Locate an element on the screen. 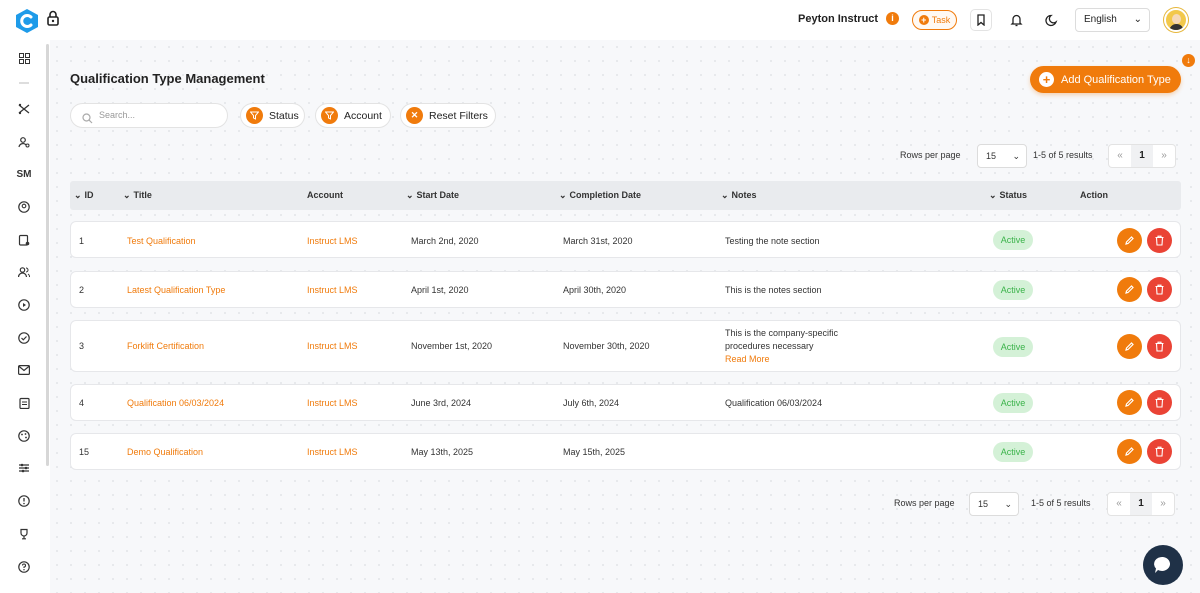 This screenshot has width=1200, height=593. read-more-link: Read More is located at coordinates (795, 359).